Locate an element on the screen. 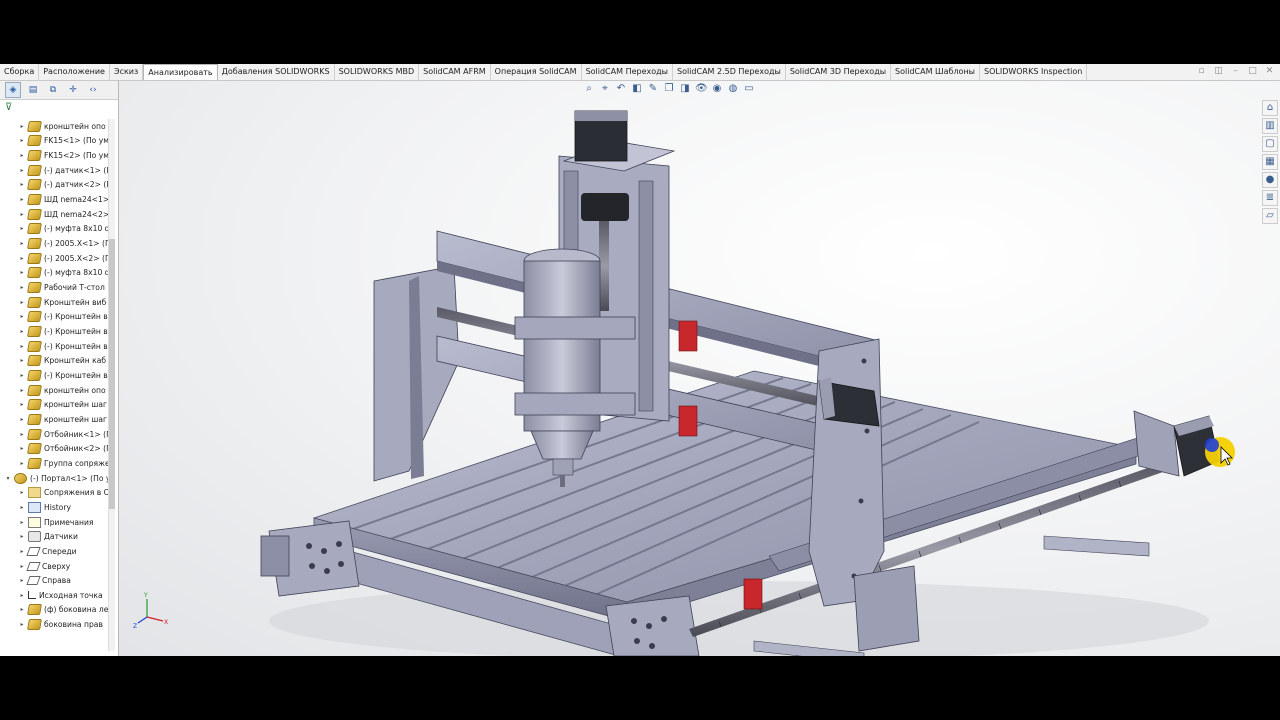 The height and width of the screenshot is (720, 1280). tree-item: ▸ Кронштейн каб is located at coordinates (54, 361).